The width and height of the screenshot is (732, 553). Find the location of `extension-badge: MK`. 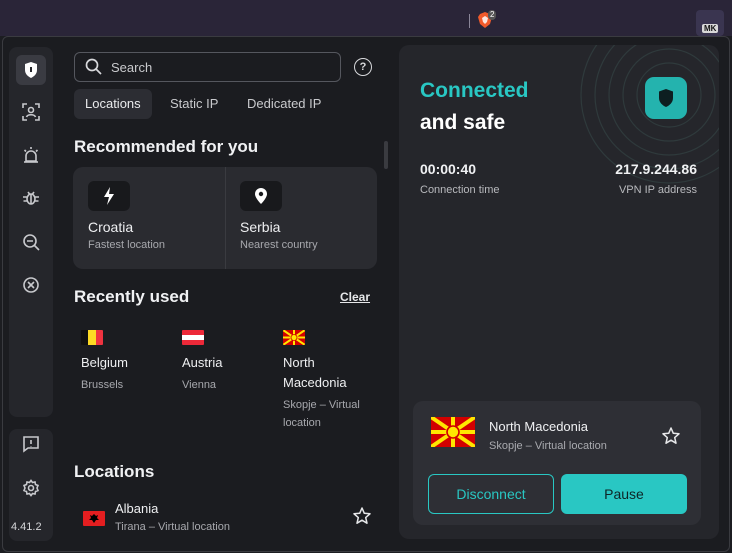

extension-badge: MK is located at coordinates (710, 28).